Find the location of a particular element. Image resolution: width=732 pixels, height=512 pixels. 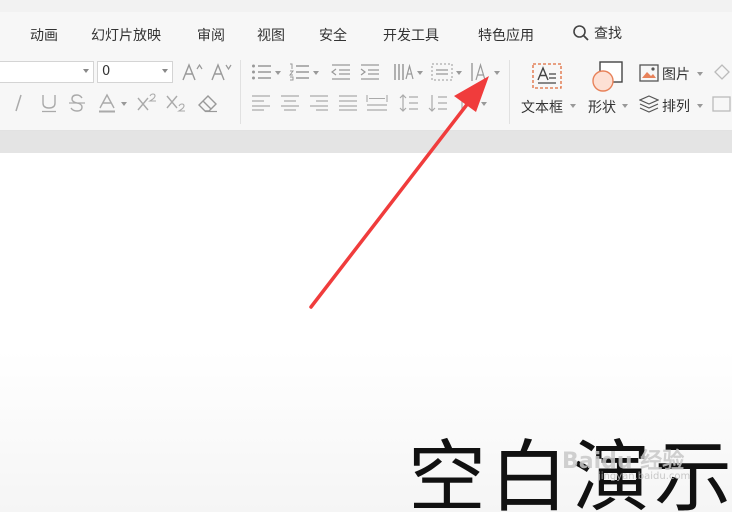

textbox-button is located at coordinates (547, 76).